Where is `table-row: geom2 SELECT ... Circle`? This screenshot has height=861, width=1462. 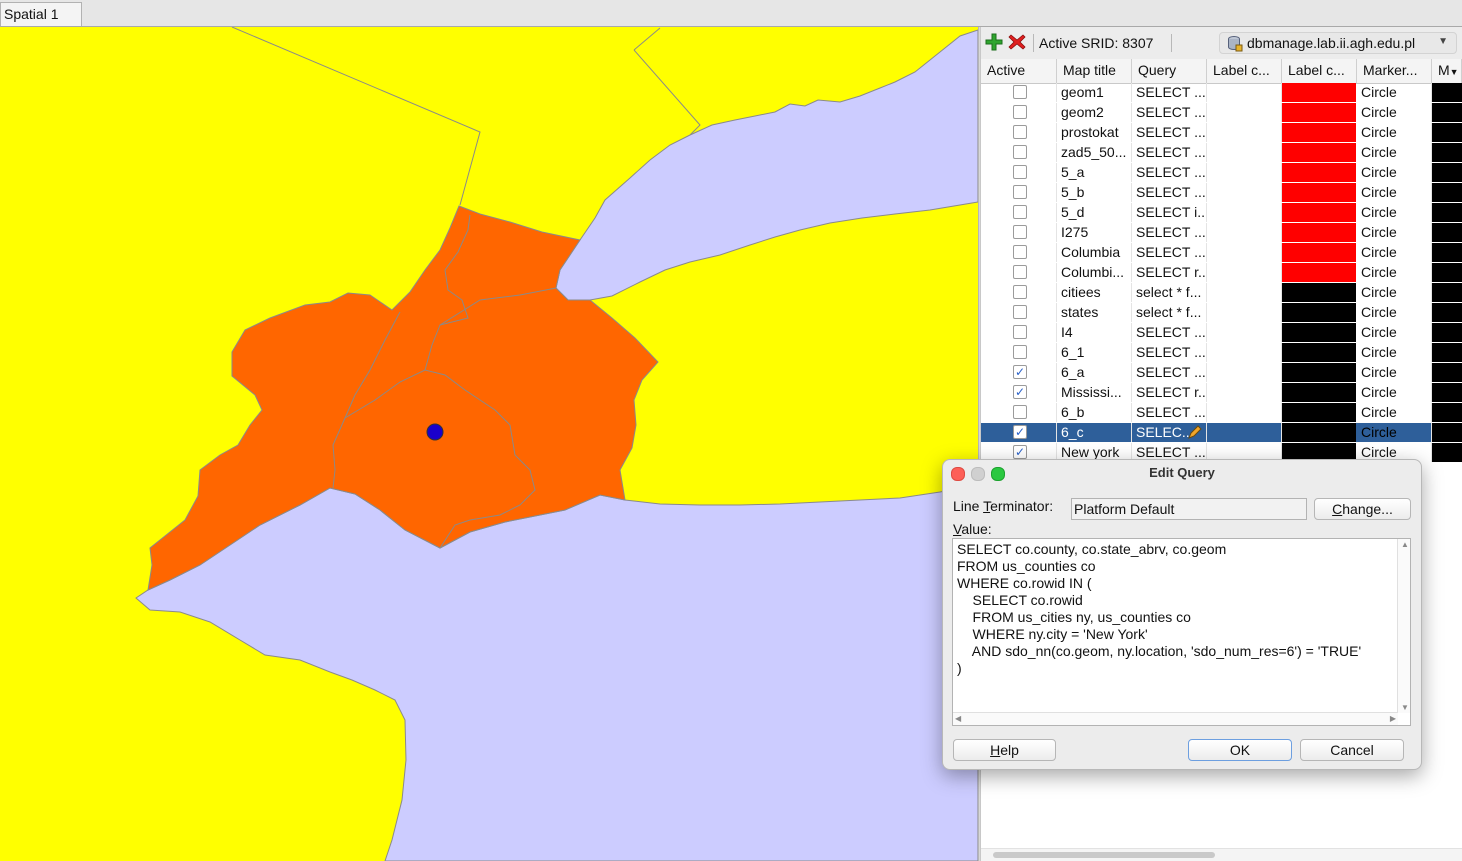
table-row: geom2 SELECT ... Circle is located at coordinates (1221, 113).